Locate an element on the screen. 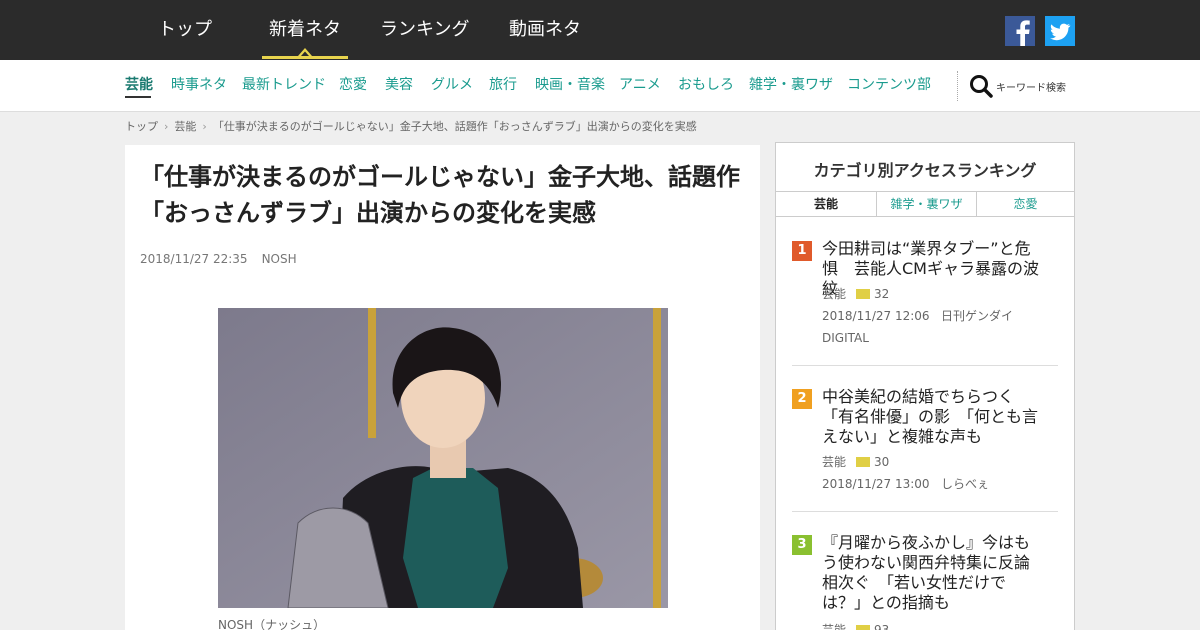 Image resolution: width=1200 pixels, height=630 pixels. category-trivia: 雑学・裏ワザ is located at coordinates (791, 85).